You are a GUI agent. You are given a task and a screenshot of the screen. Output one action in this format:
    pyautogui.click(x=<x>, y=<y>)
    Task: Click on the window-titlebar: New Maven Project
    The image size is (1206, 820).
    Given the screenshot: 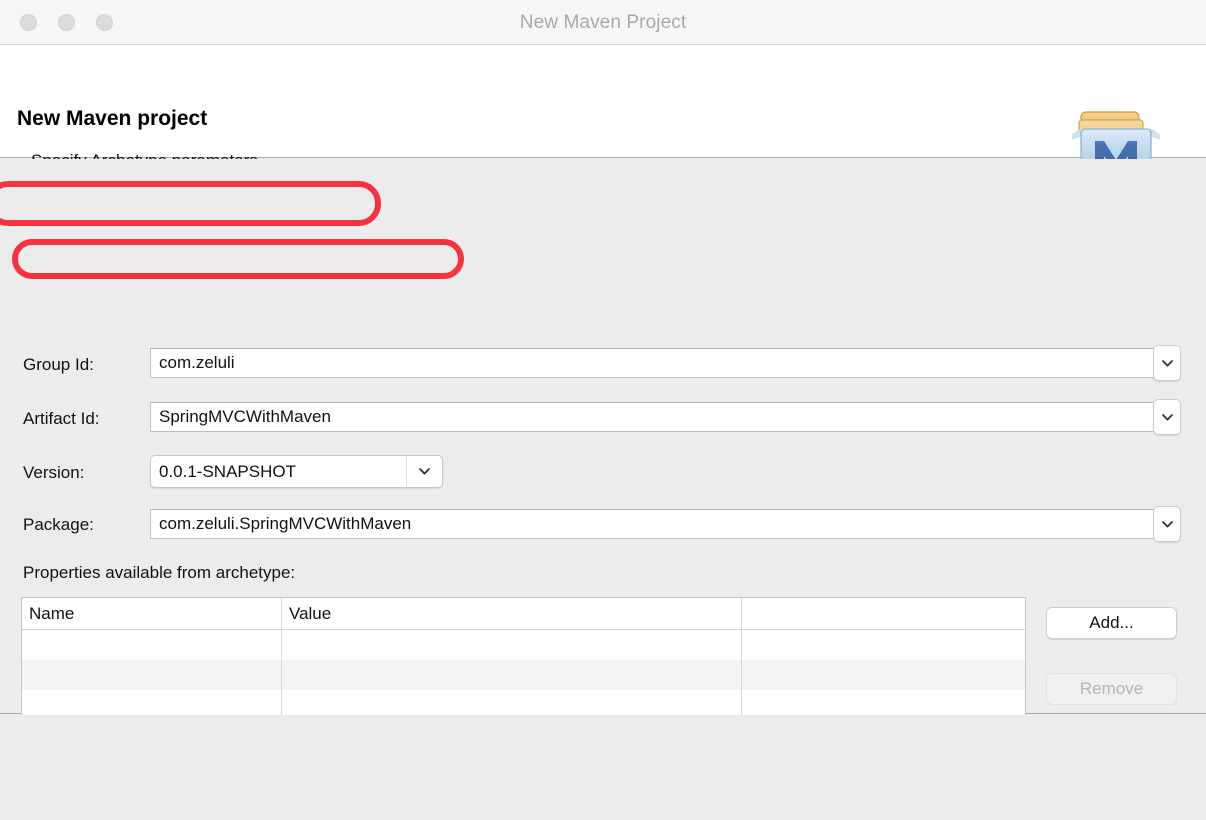 What is the action you would take?
    pyautogui.click(x=603, y=22)
    